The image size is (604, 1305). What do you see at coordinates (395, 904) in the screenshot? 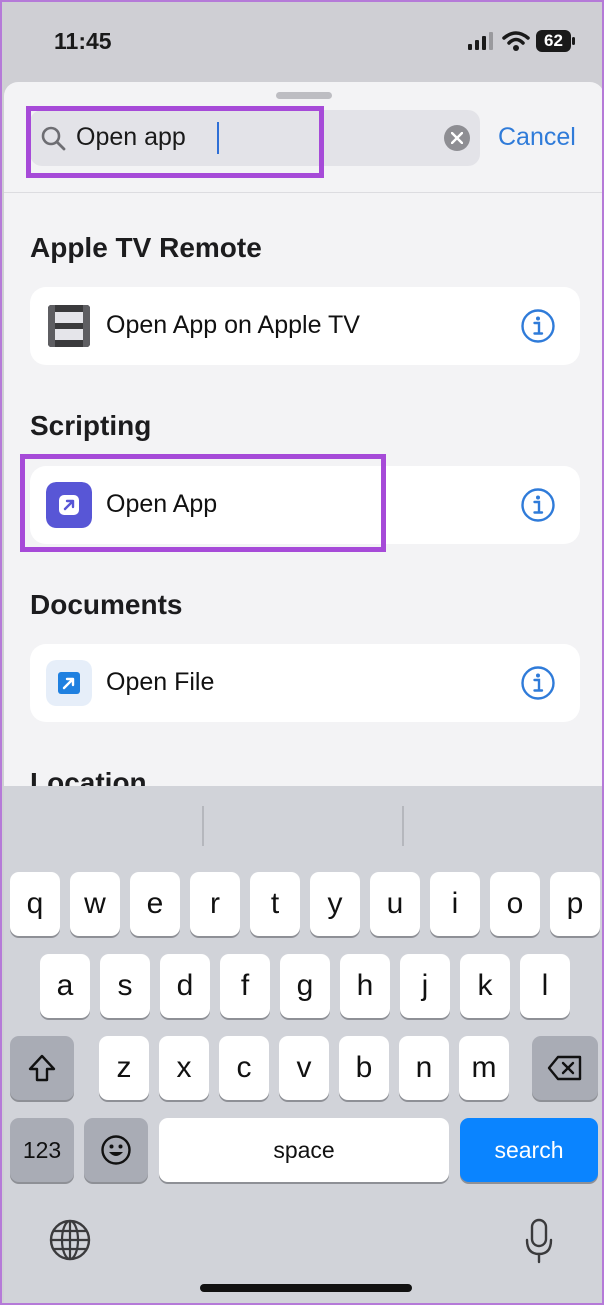
I see `key-u: u` at bounding box center [395, 904].